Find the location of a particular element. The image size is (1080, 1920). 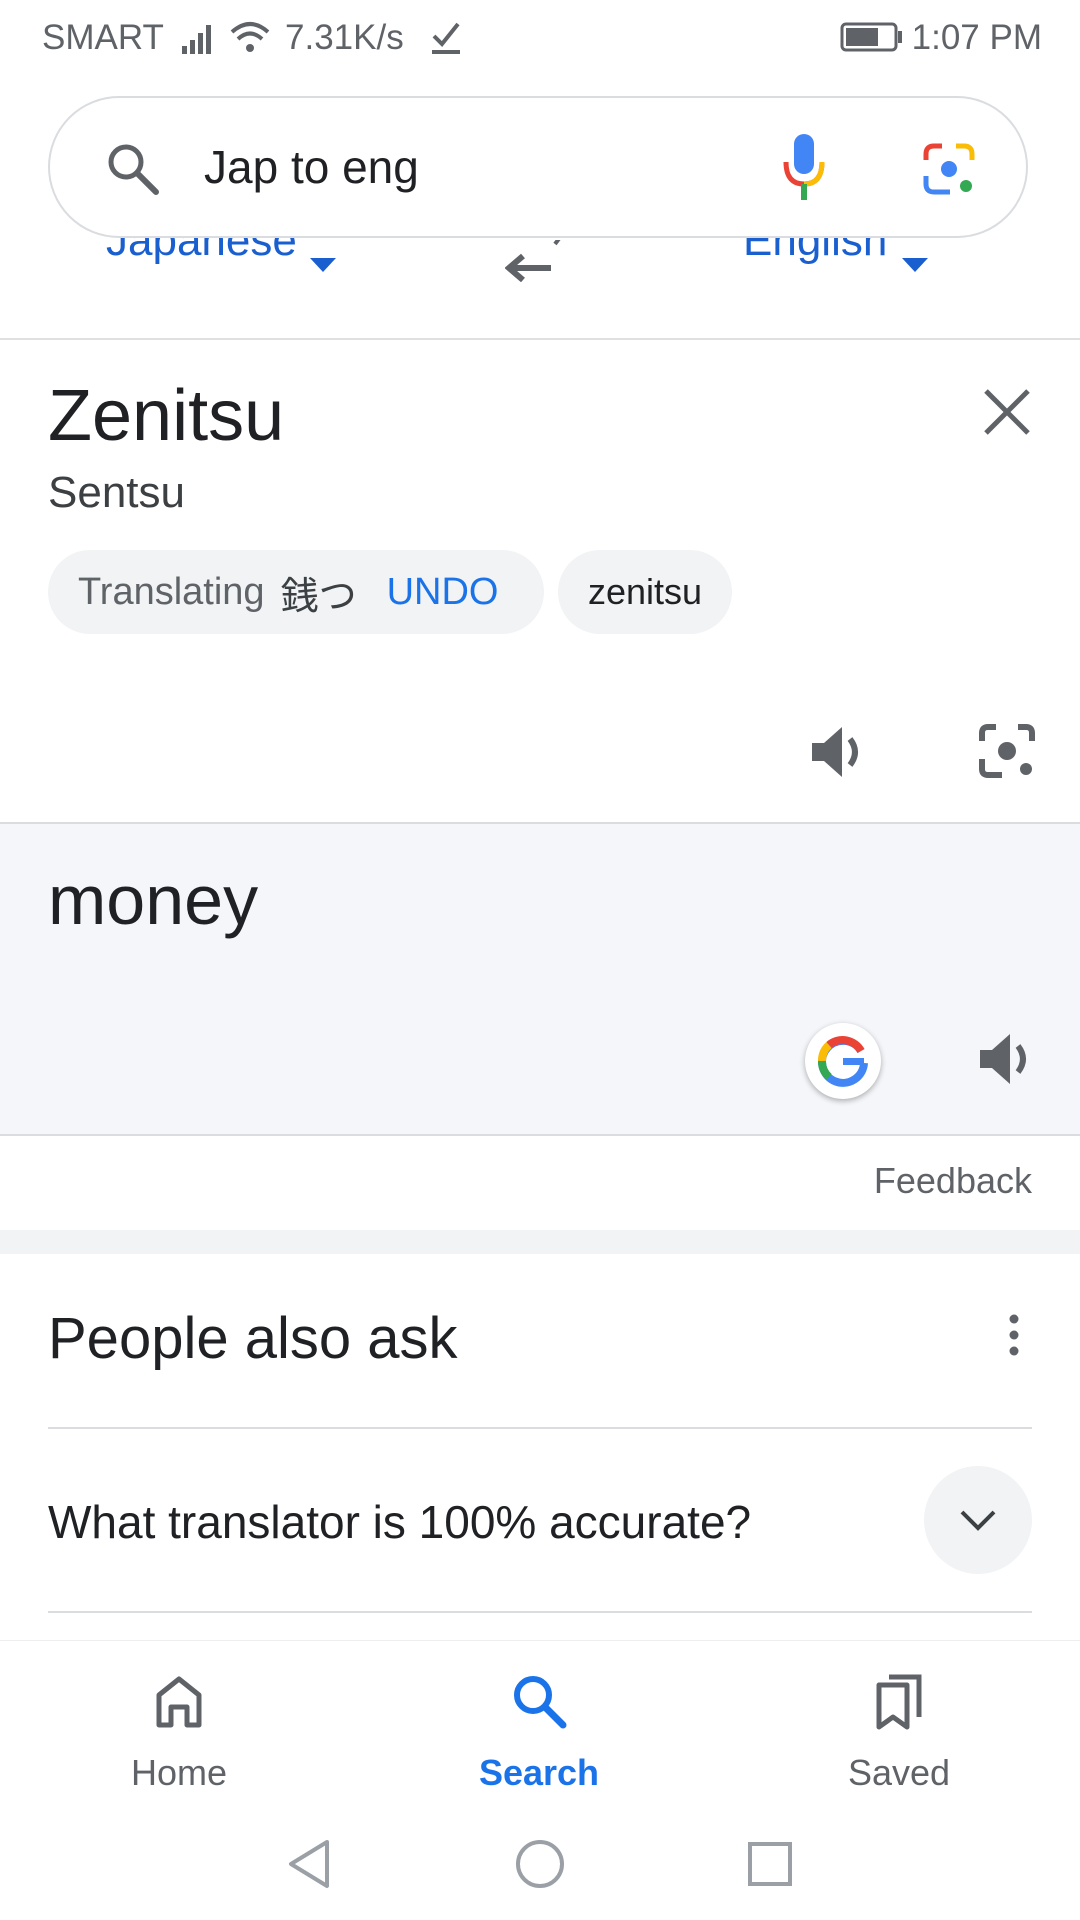

home-icon is located at coordinates (179, 1702).